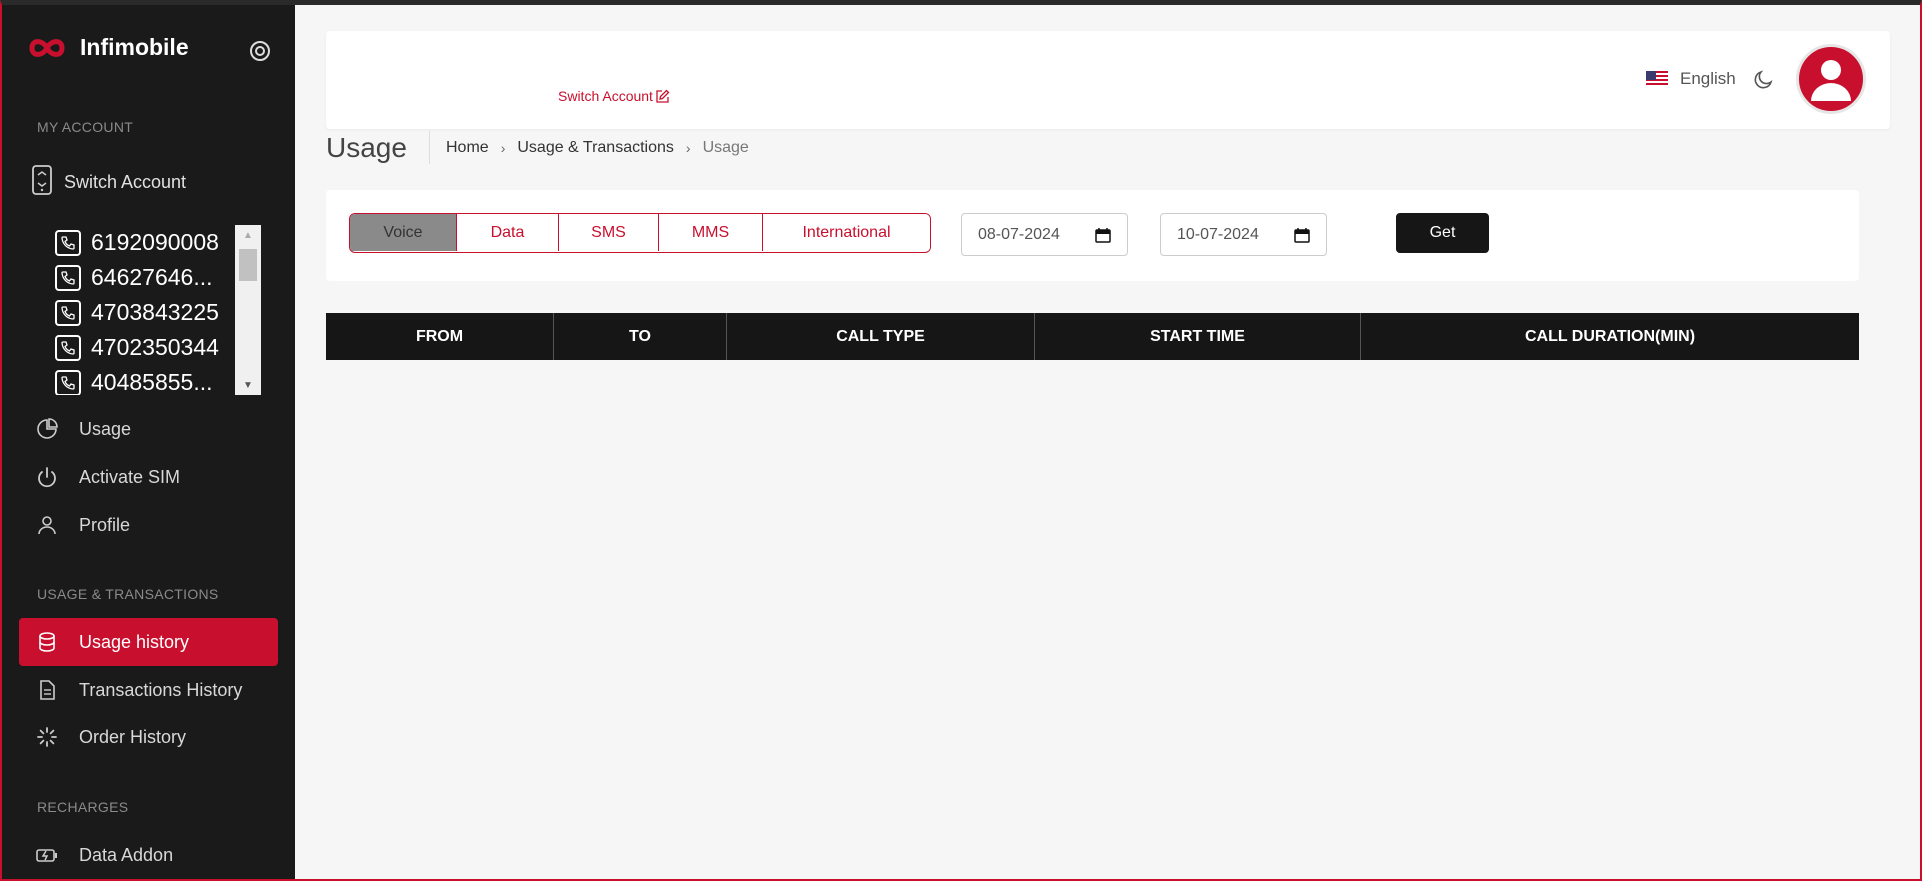  Describe the element at coordinates (403, 232) in the screenshot. I see `tab-voice: Voice` at that location.